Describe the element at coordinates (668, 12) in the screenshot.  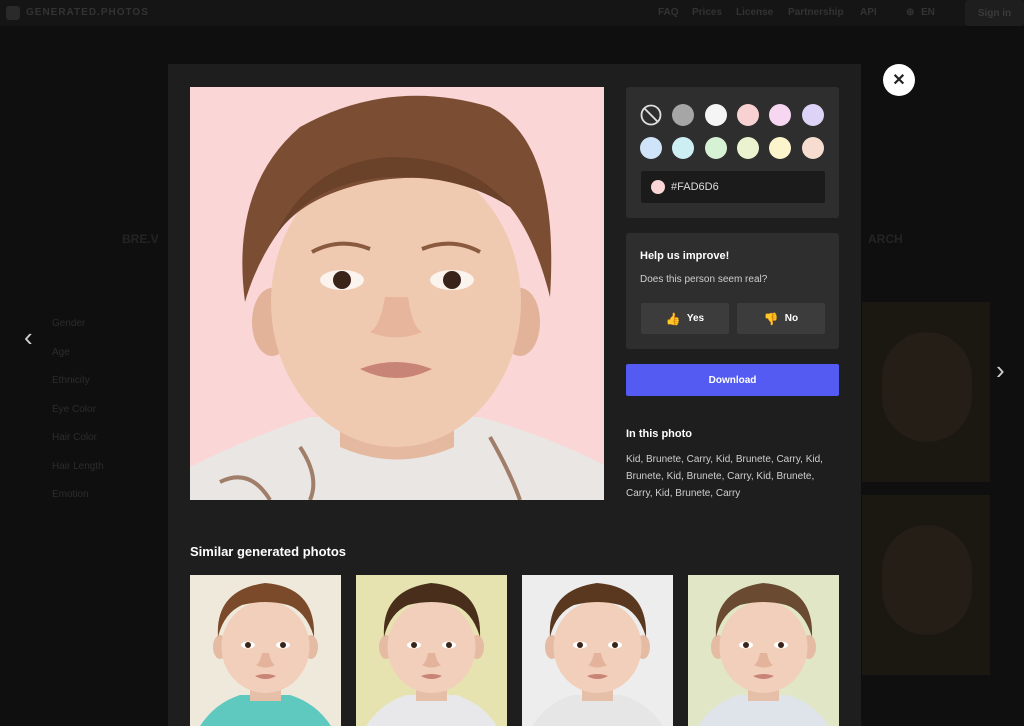
I see `nav-link-faq: FAQ` at that location.